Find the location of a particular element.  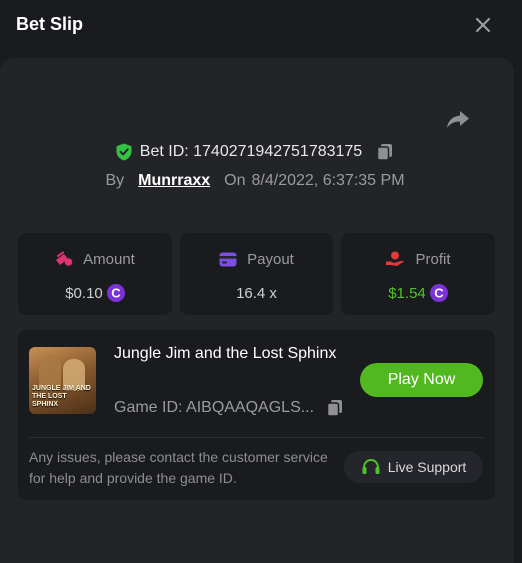

share-icon is located at coordinates (458, 119).